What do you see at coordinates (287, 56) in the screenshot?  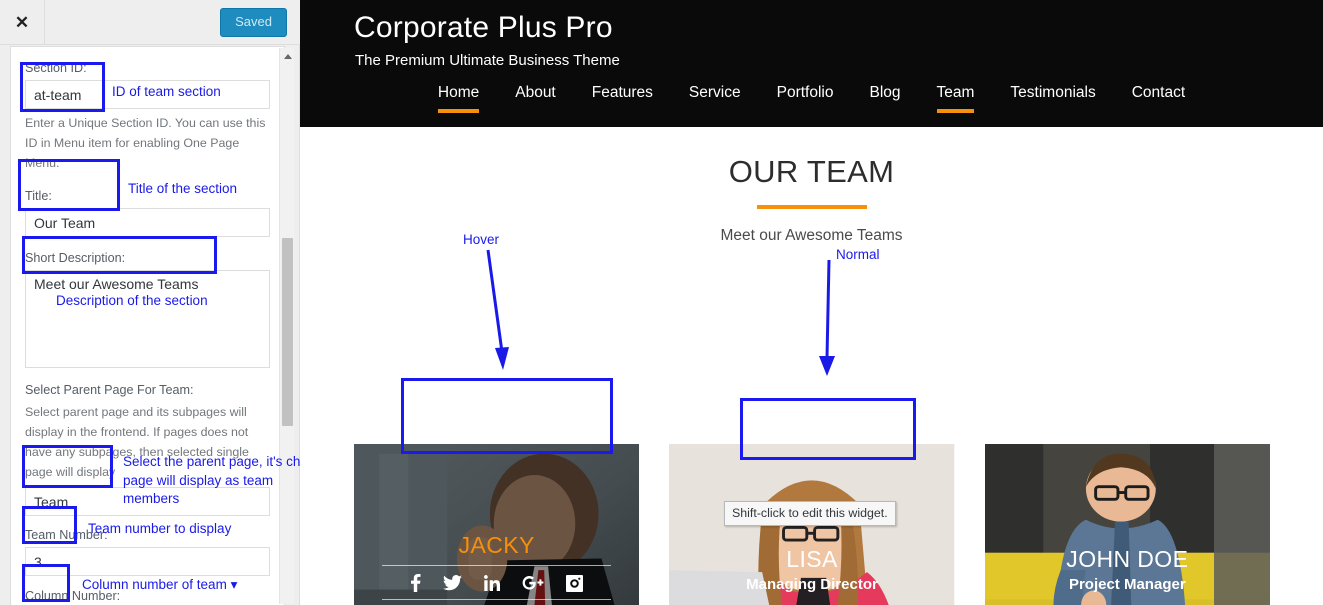 I see `scroll-up-arrow-icon` at bounding box center [287, 56].